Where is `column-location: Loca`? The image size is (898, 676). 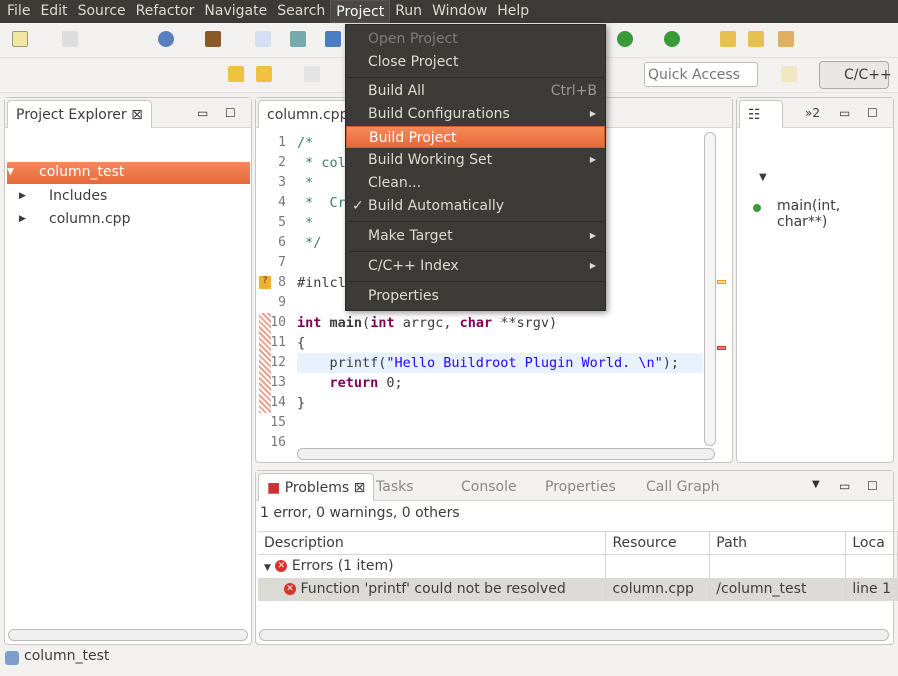 column-location: Loca is located at coordinates (871, 543).